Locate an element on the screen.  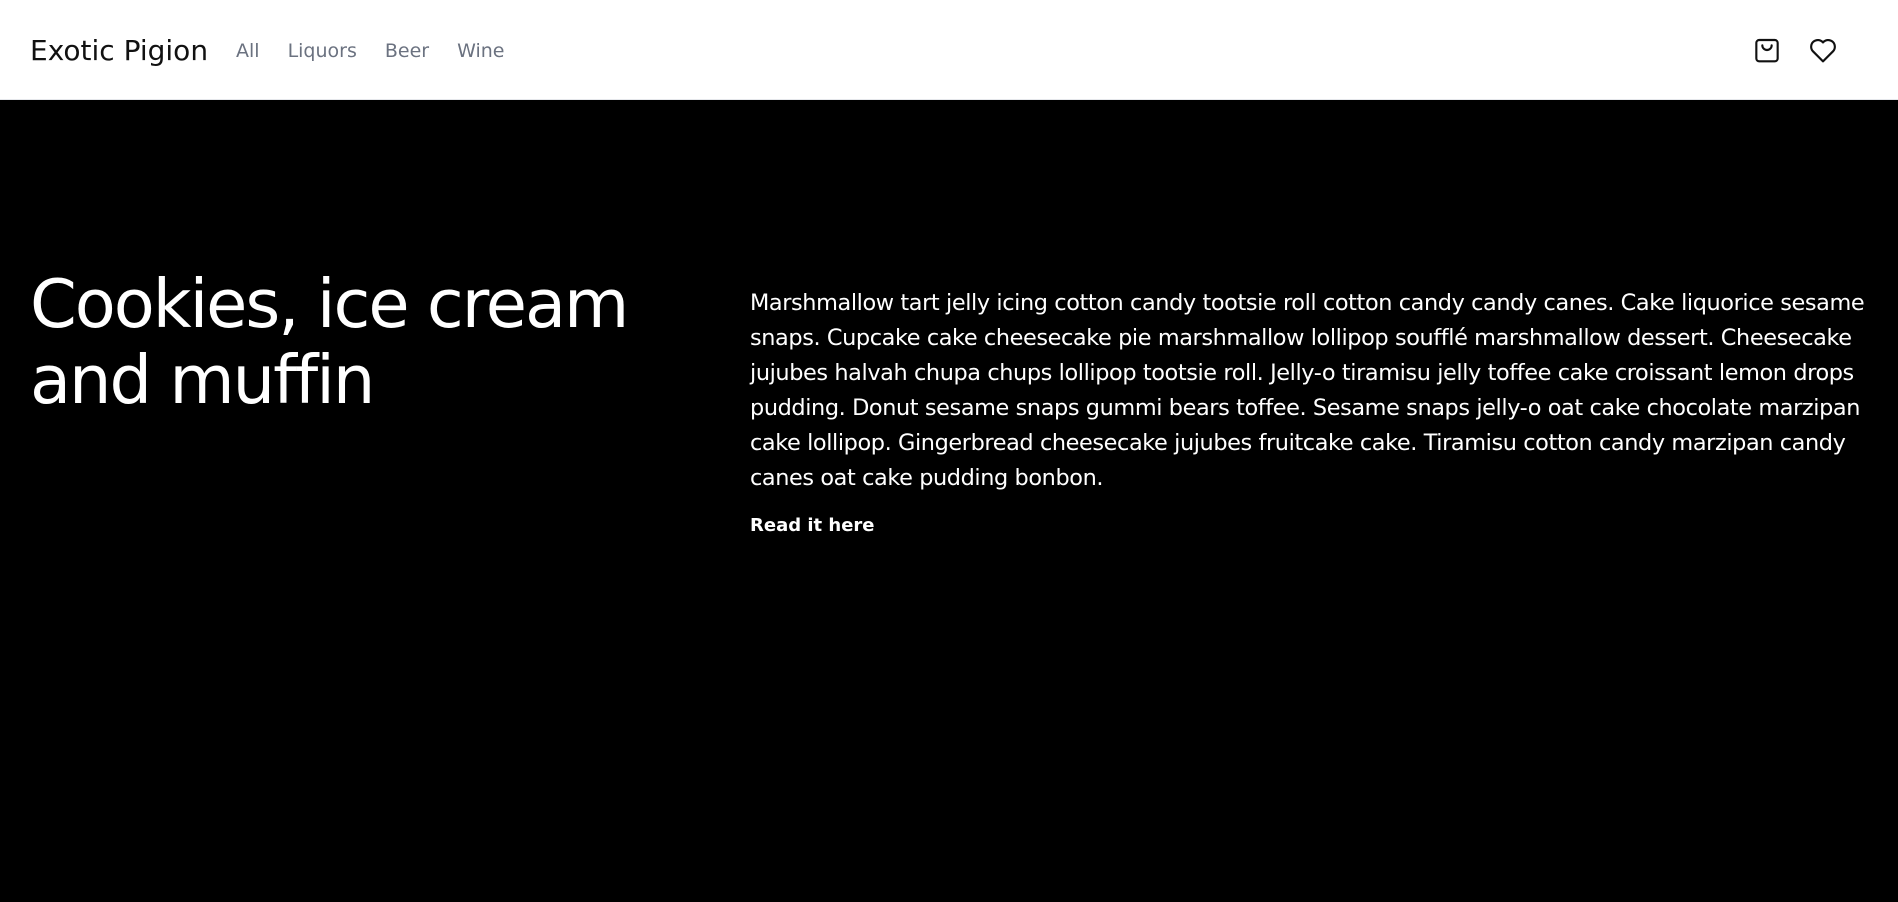
heart-icon is located at coordinates (1823, 50).